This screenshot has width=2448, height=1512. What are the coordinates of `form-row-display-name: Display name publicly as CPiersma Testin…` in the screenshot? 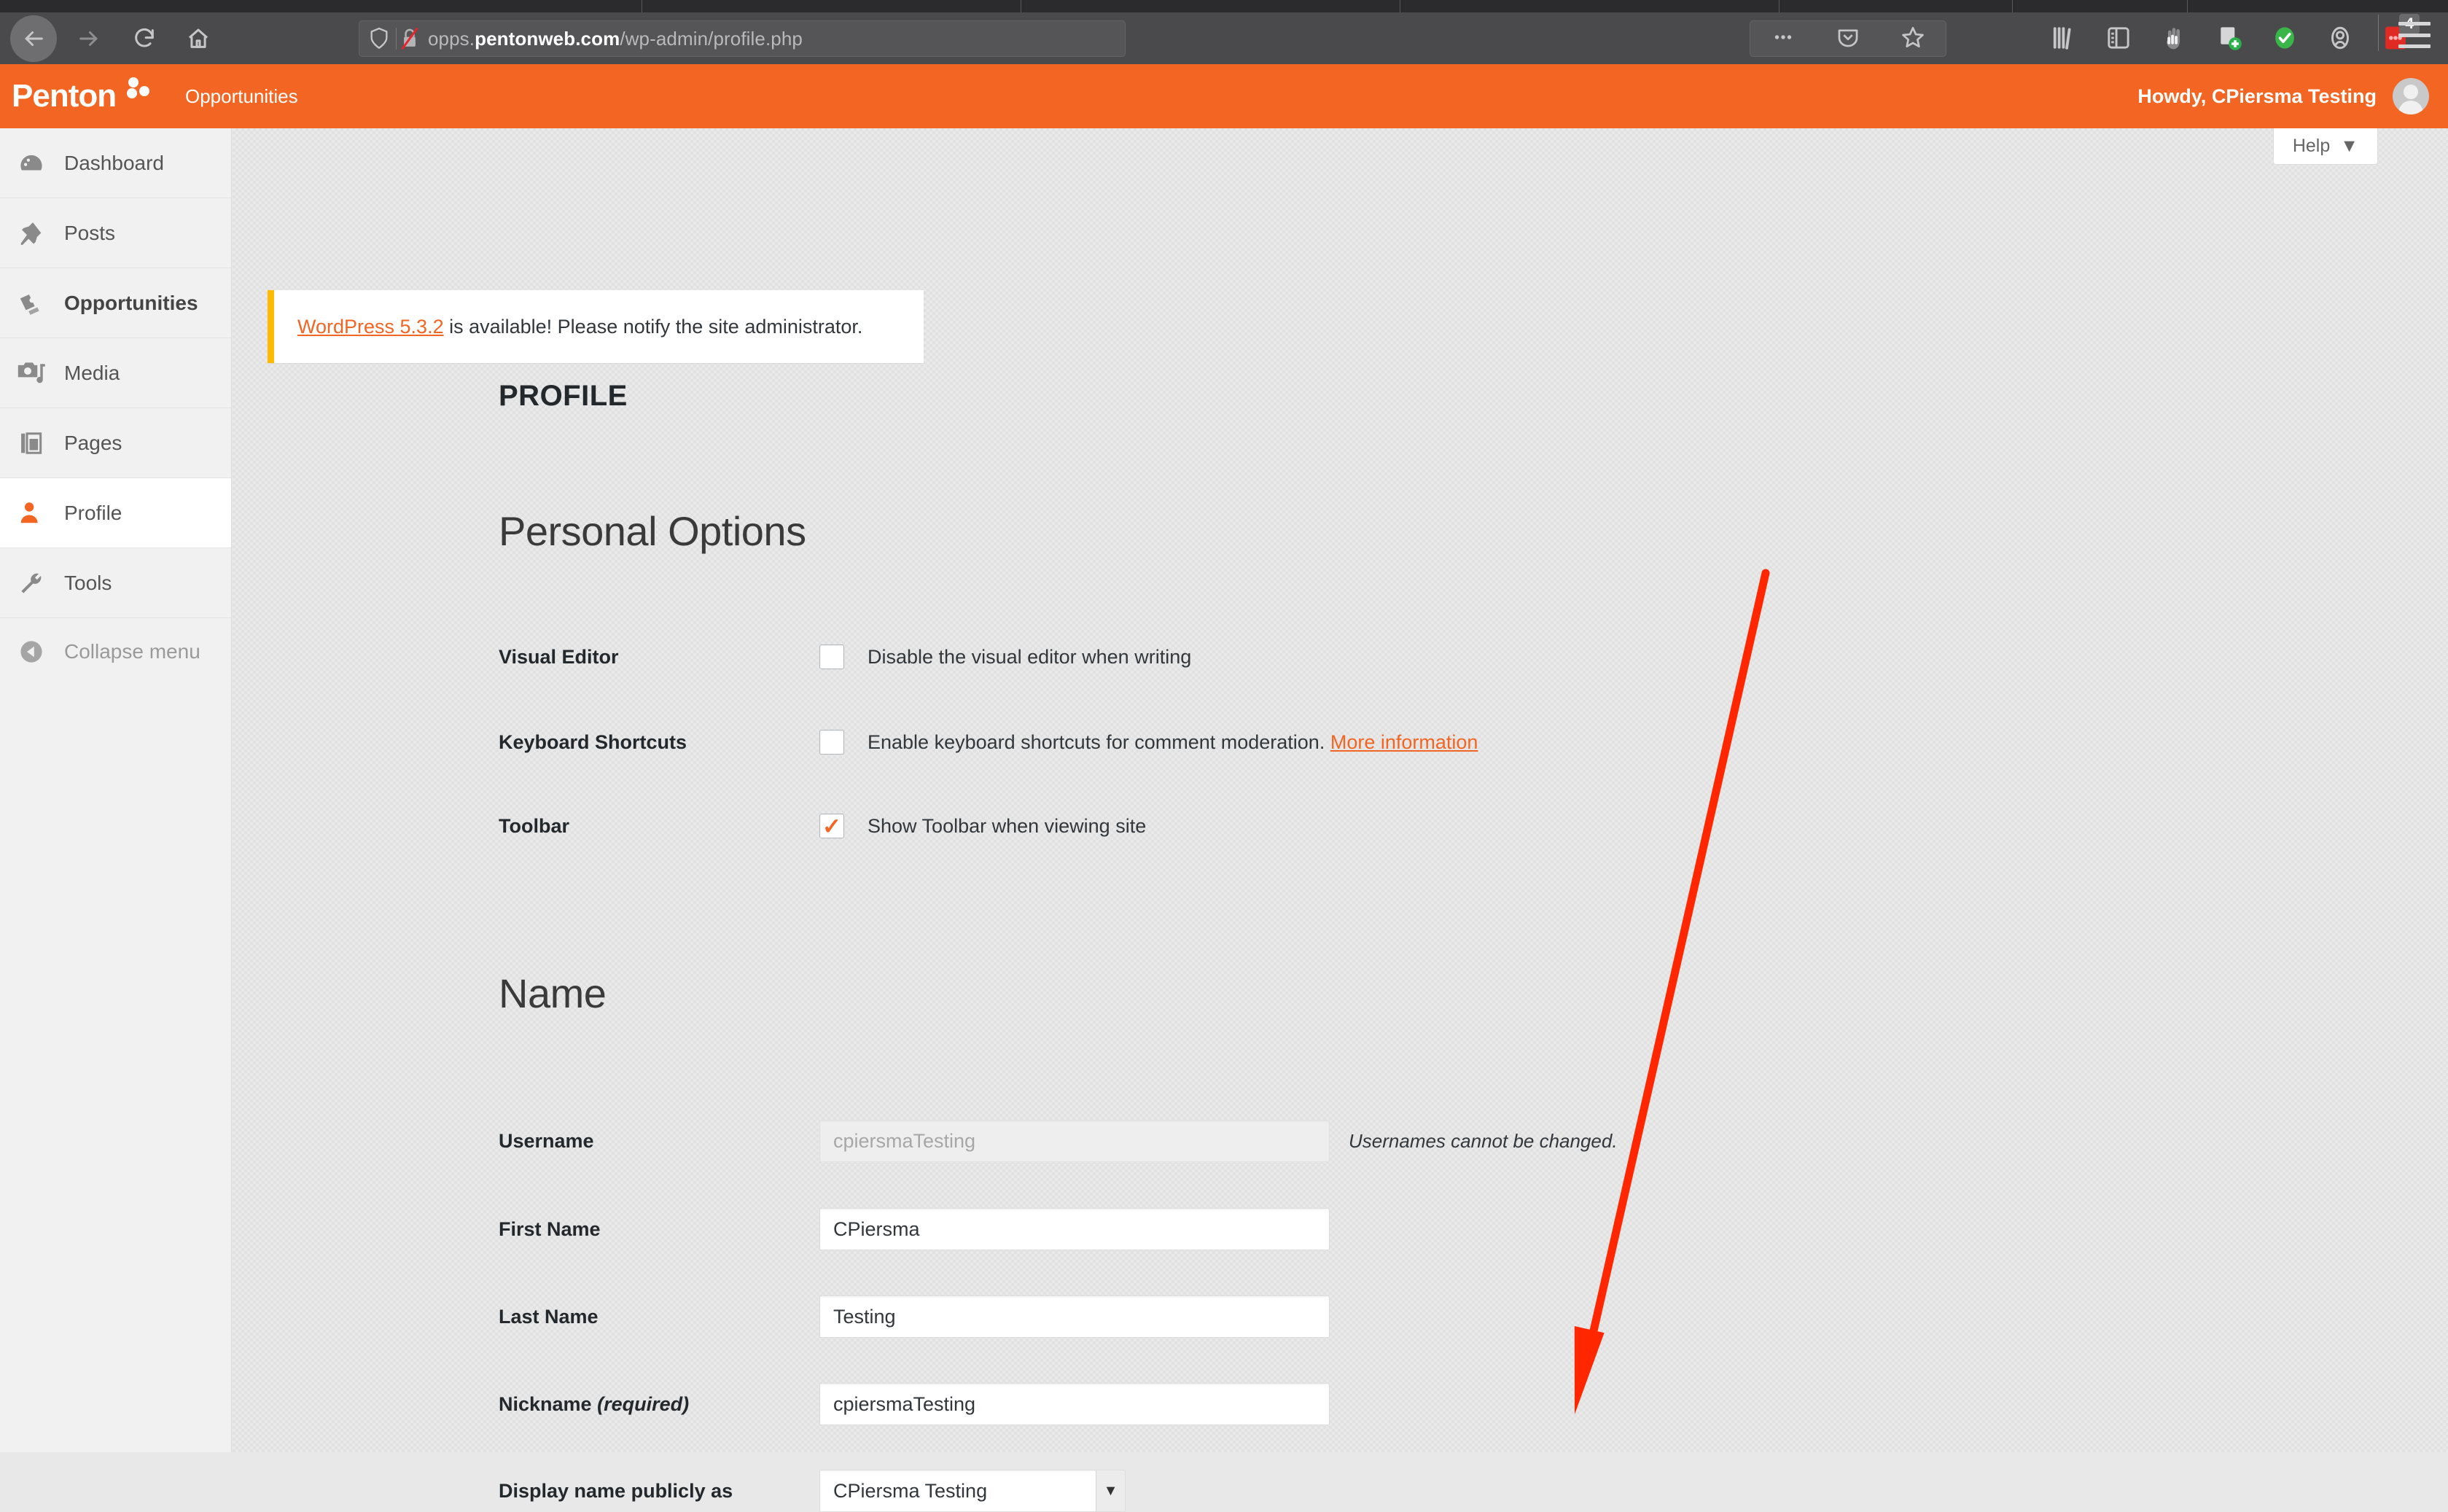 It's located at (813, 1491).